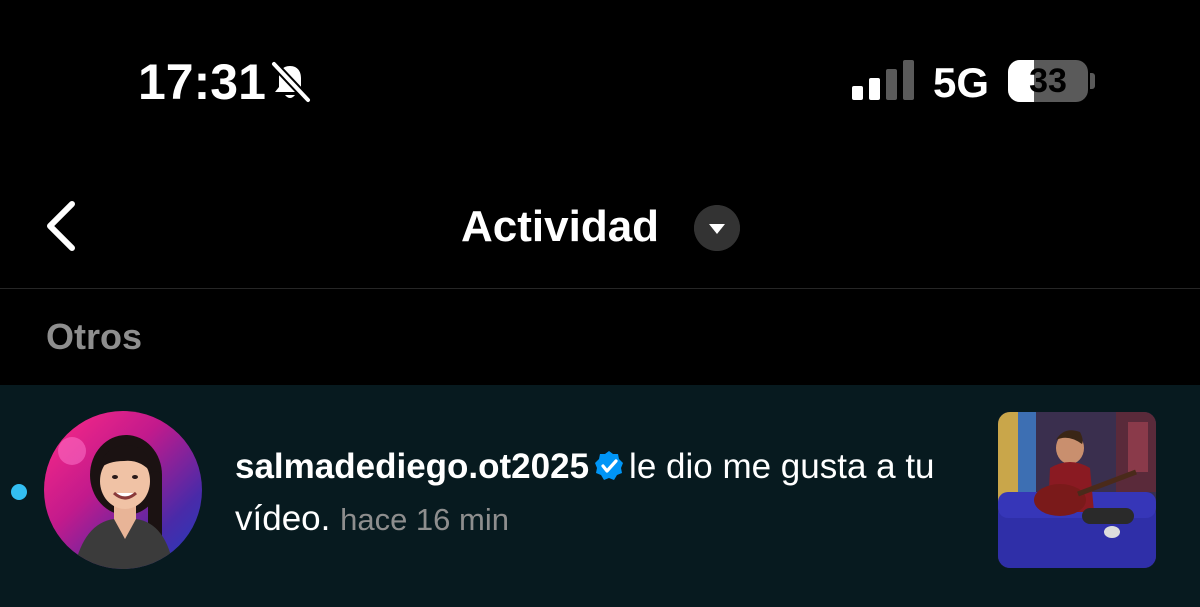 The width and height of the screenshot is (1200, 607). What do you see at coordinates (19, 492) in the screenshot?
I see `unread-dot` at bounding box center [19, 492].